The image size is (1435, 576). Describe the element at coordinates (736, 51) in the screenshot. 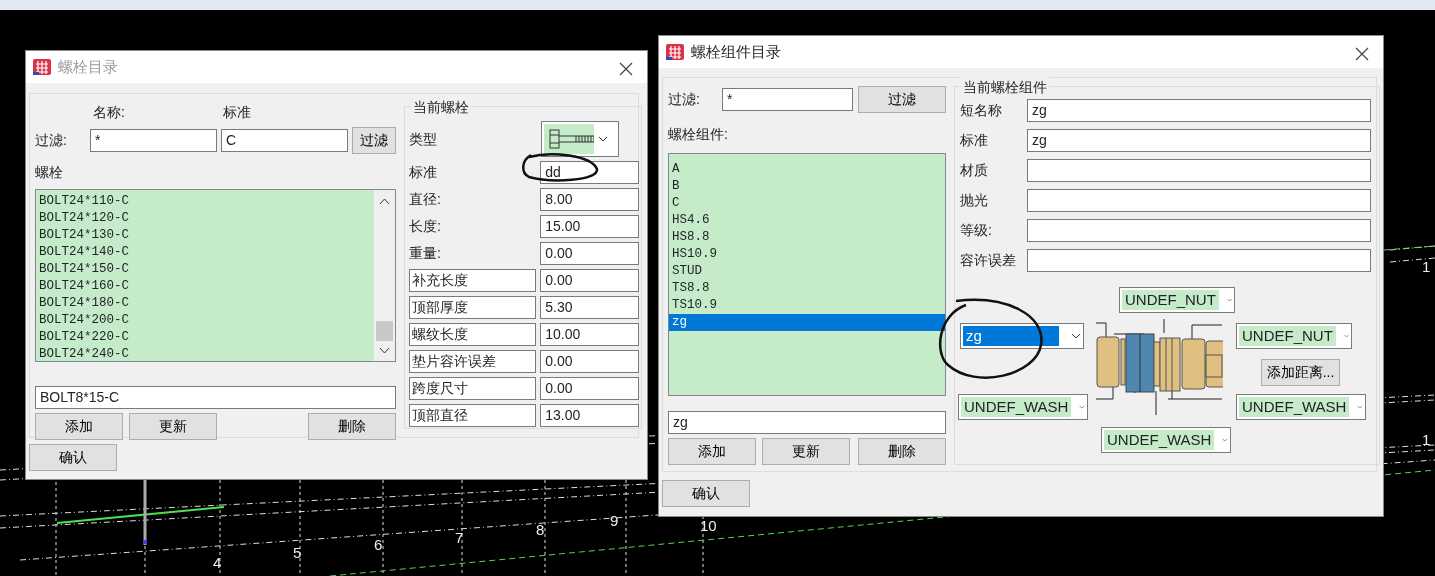

I see `window-title: 螺栓组件目录` at that location.